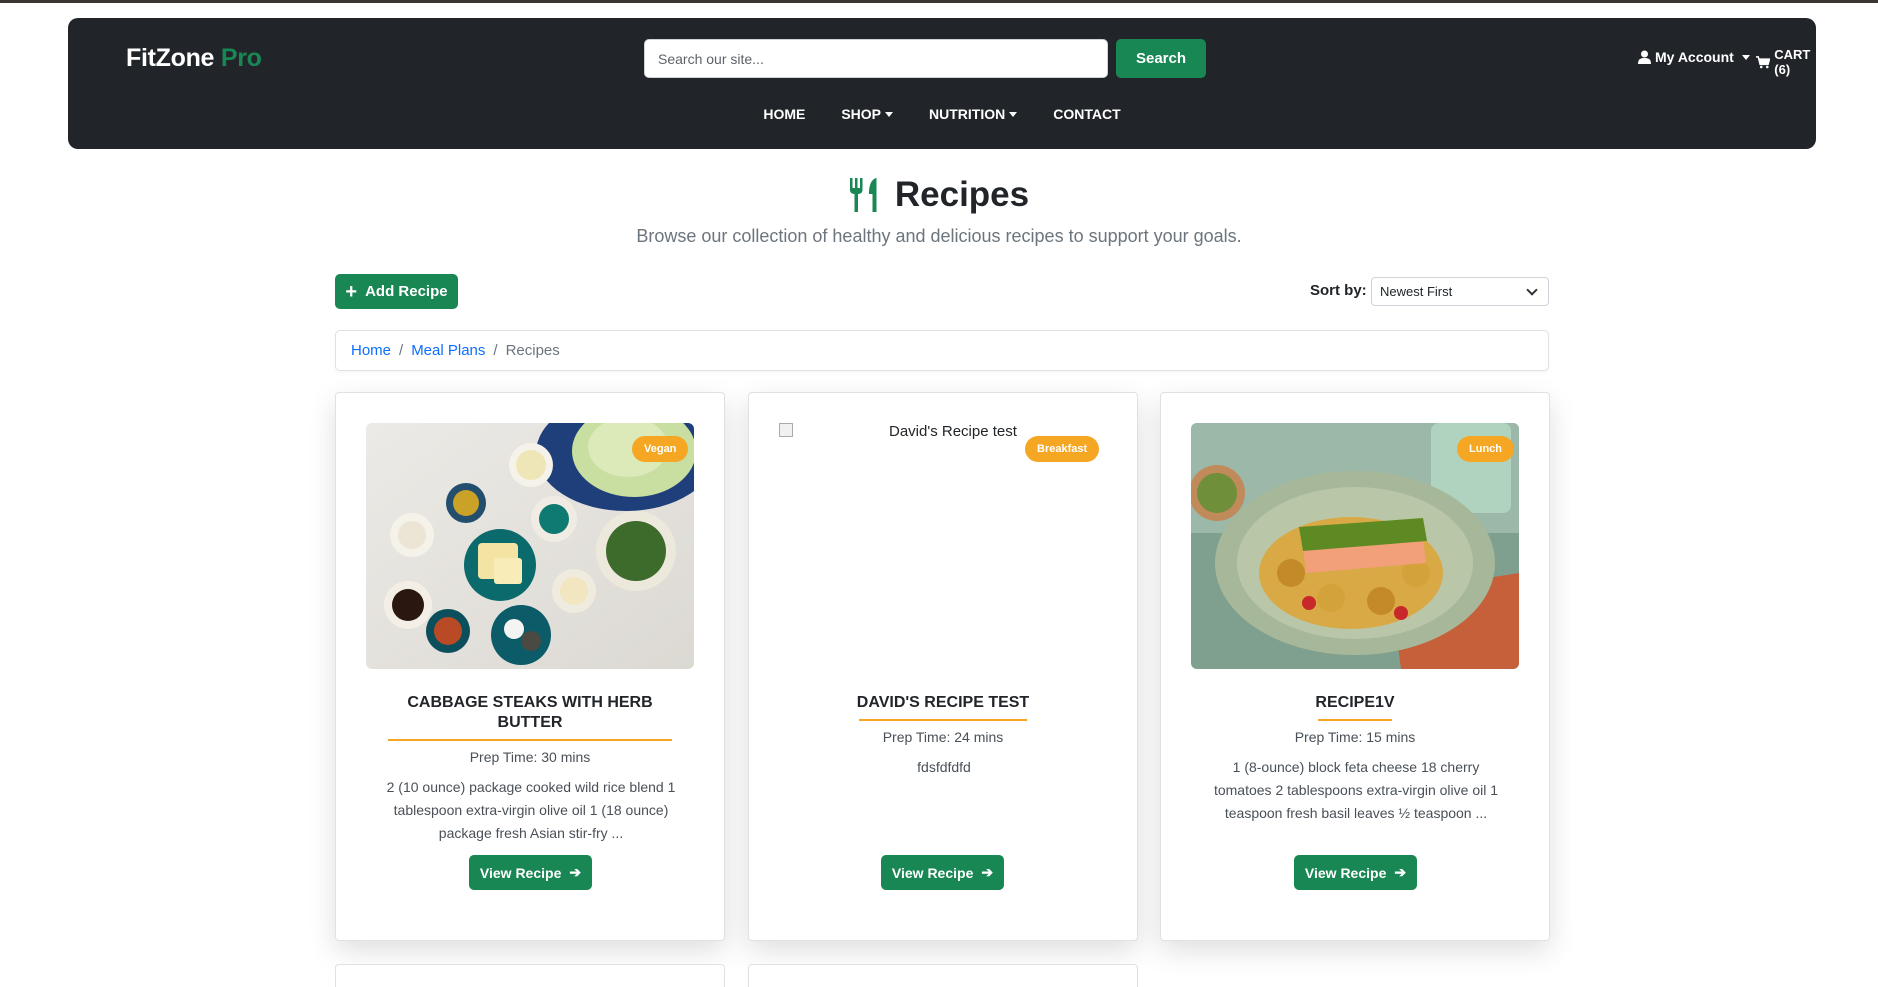 Image resolution: width=1878 pixels, height=987 pixels. I want to click on category-badge: Vegan, so click(660, 449).